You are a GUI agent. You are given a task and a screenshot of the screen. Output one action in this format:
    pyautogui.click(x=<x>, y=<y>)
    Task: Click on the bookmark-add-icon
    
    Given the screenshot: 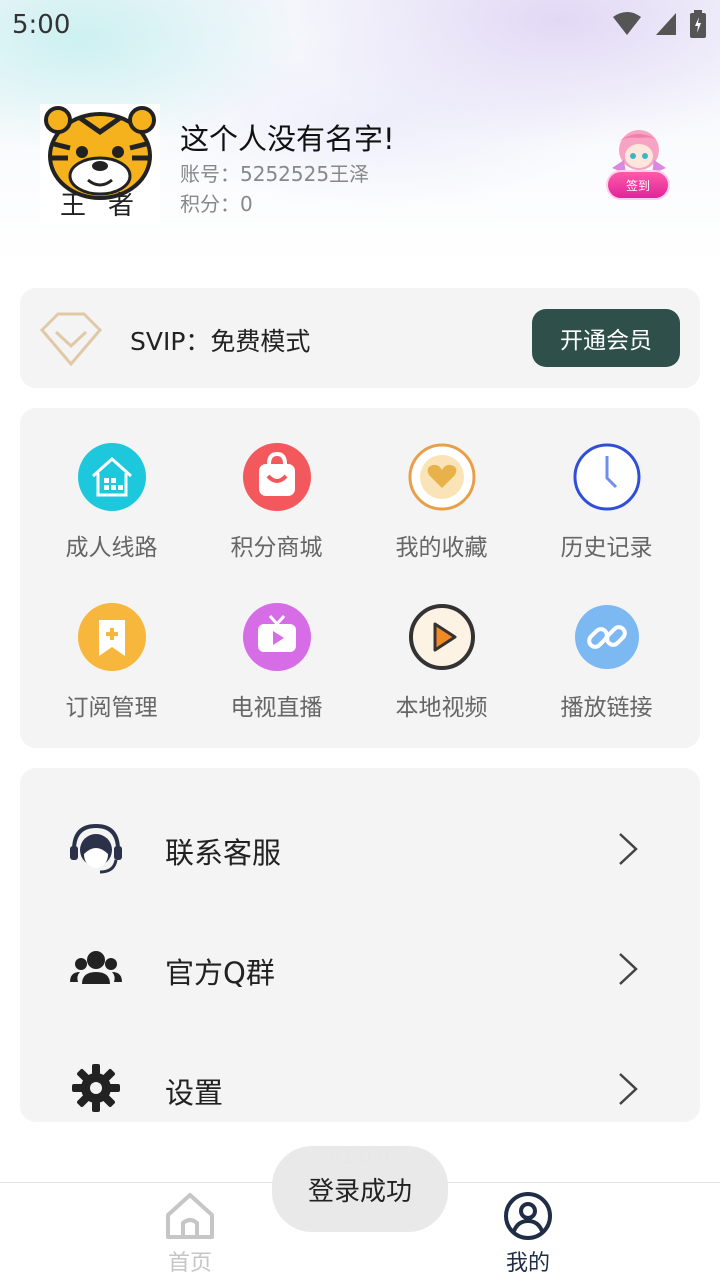 What is the action you would take?
    pyautogui.click(x=112, y=637)
    